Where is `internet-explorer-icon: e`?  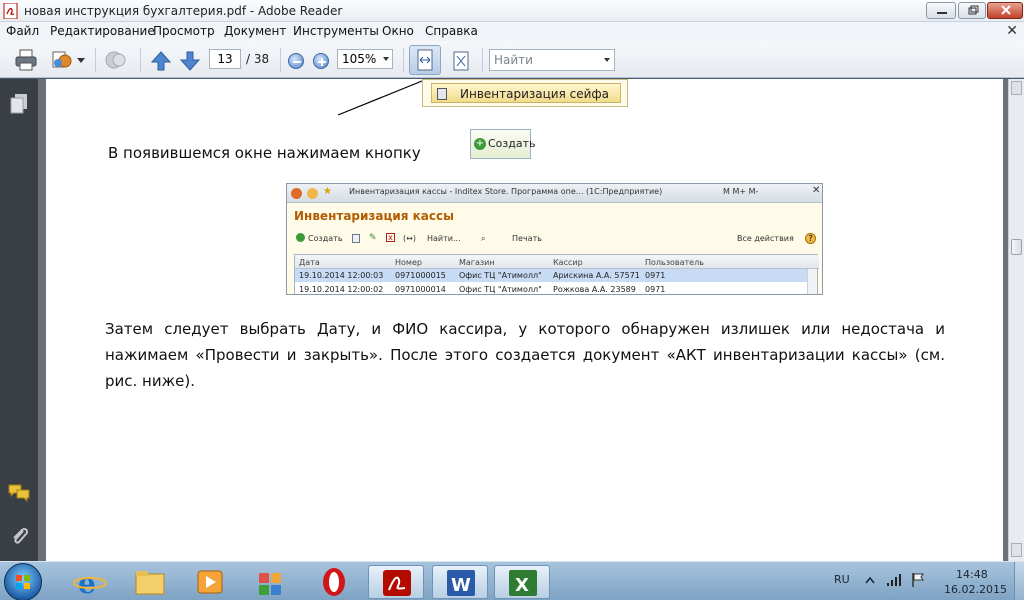 internet-explorer-icon: e is located at coordinates (90, 583).